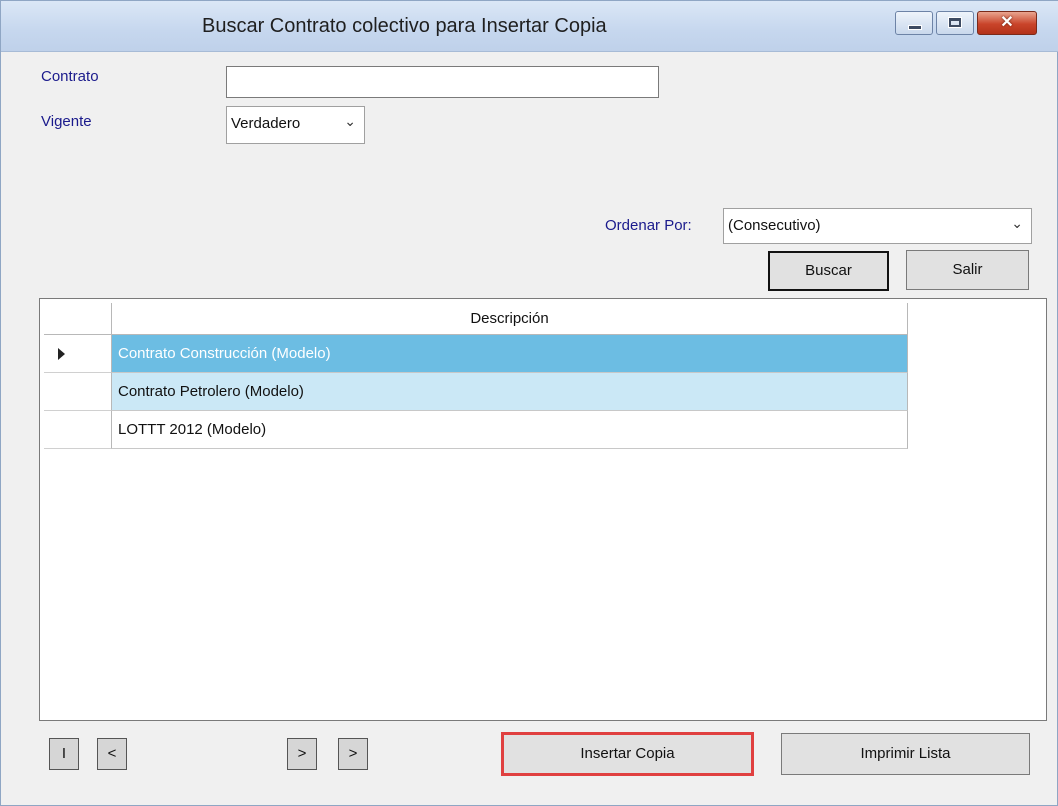 The width and height of the screenshot is (1058, 806). I want to click on previous-record-button: <, so click(112, 754).